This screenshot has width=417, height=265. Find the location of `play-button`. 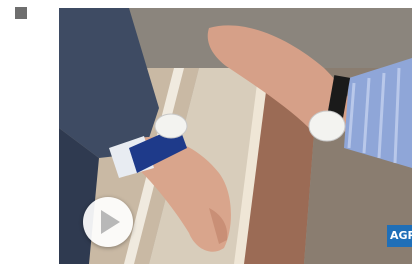

play-button is located at coordinates (108, 222).